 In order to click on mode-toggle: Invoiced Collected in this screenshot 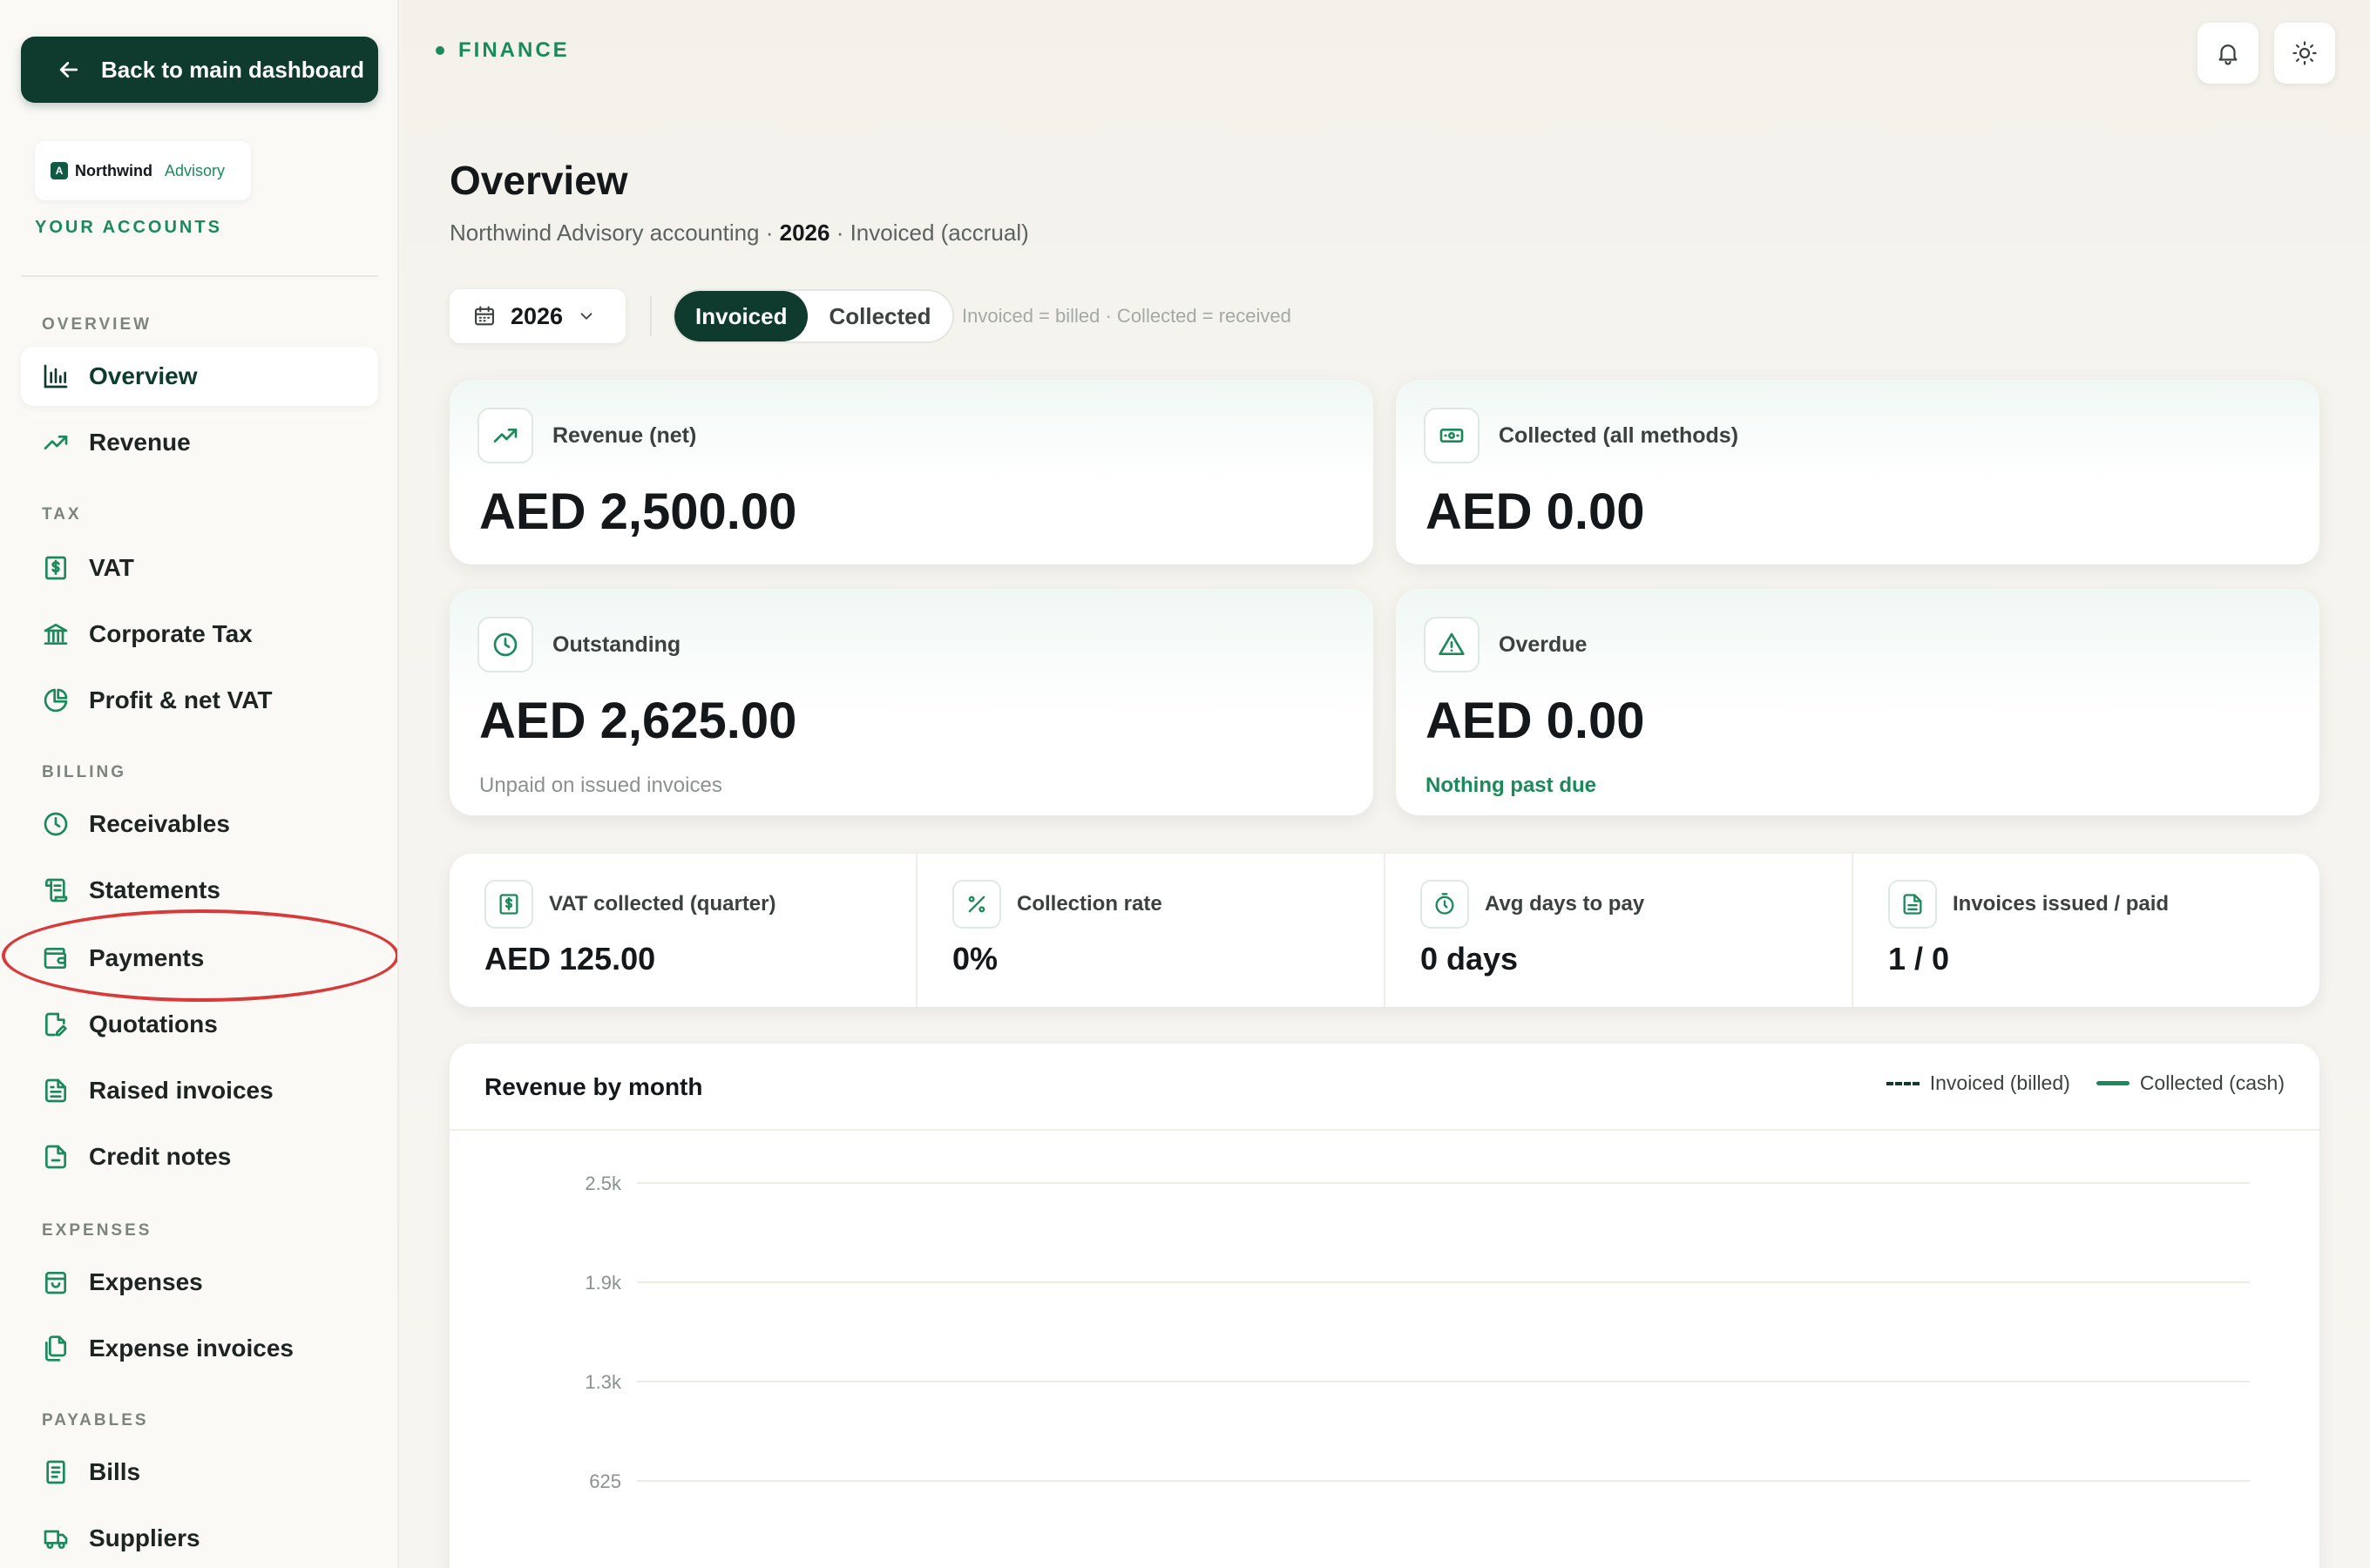, I will do `click(813, 316)`.